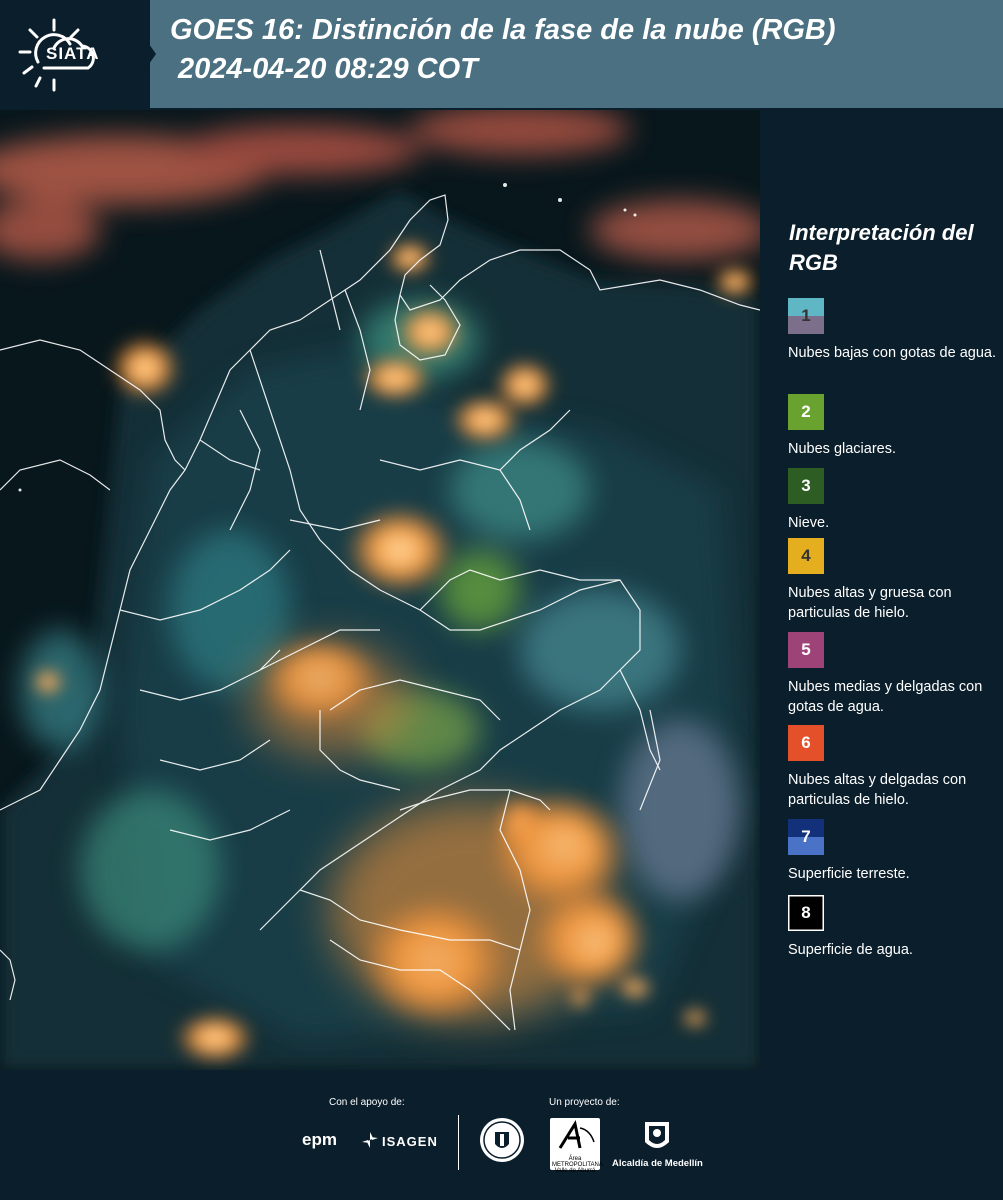  I want to click on legend-swatch-5: 5, so click(806, 650).